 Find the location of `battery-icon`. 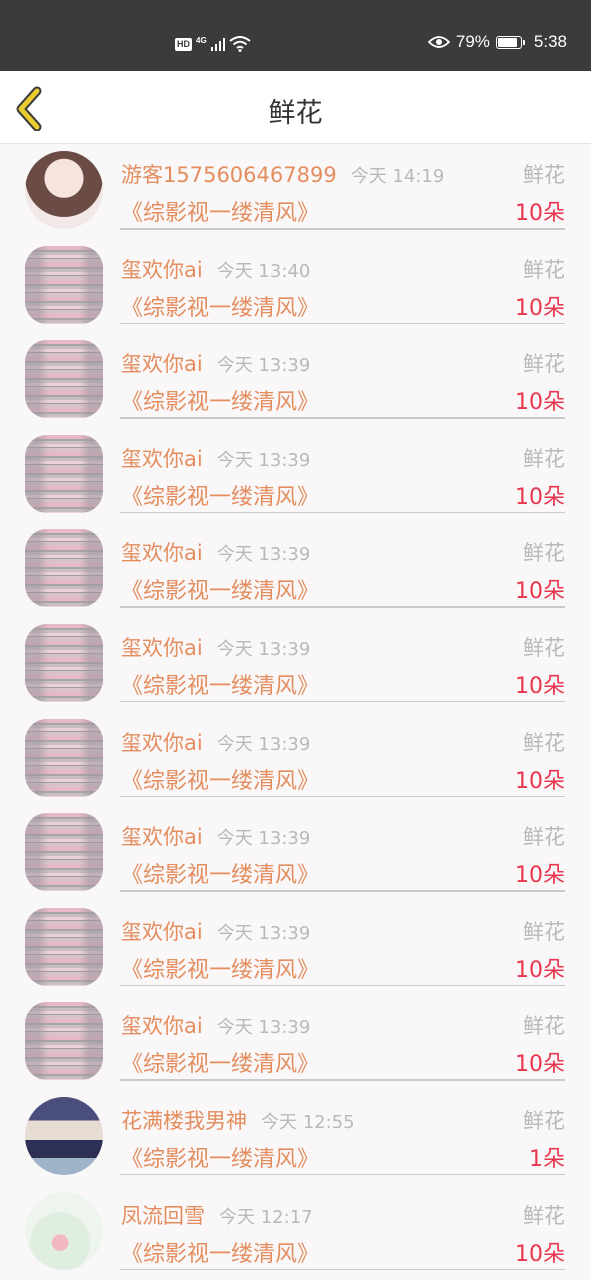

battery-icon is located at coordinates (510, 42).